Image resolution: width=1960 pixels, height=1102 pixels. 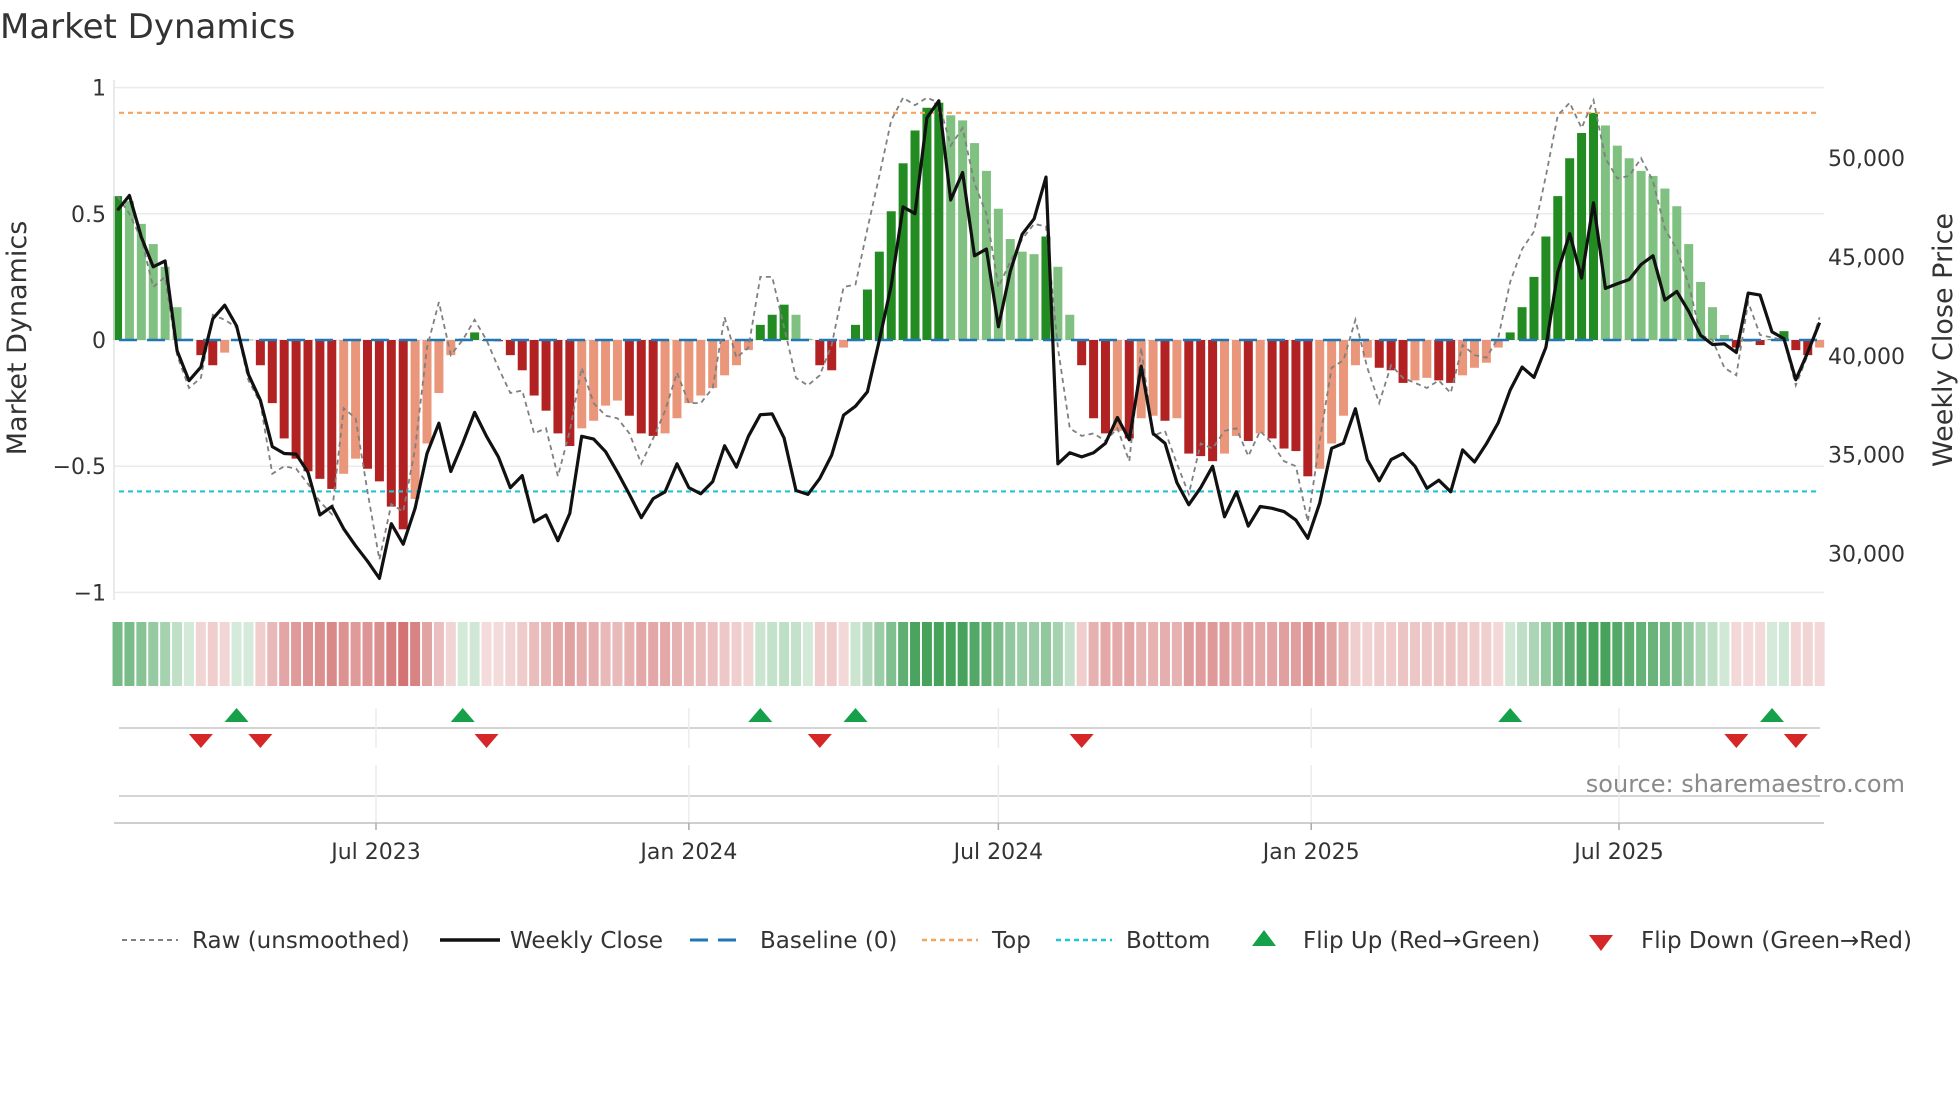 What do you see at coordinates (1866, 456) in the screenshot?
I see `y2-tick-label: 35,000` at bounding box center [1866, 456].